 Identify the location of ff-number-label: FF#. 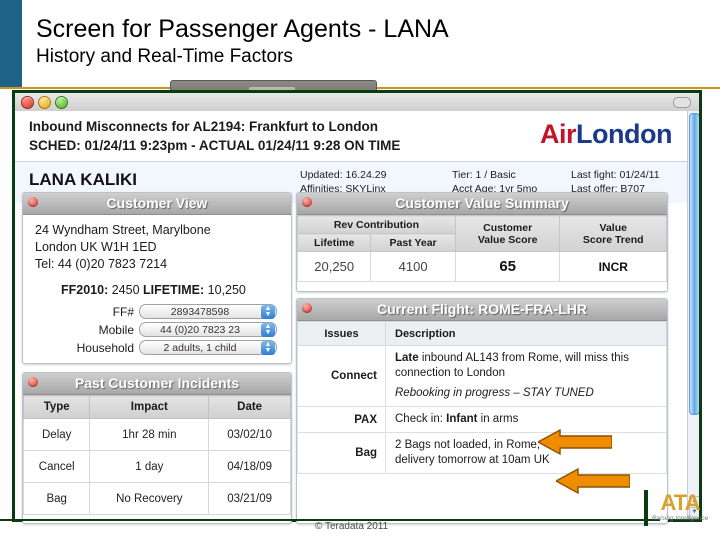
(123, 311).